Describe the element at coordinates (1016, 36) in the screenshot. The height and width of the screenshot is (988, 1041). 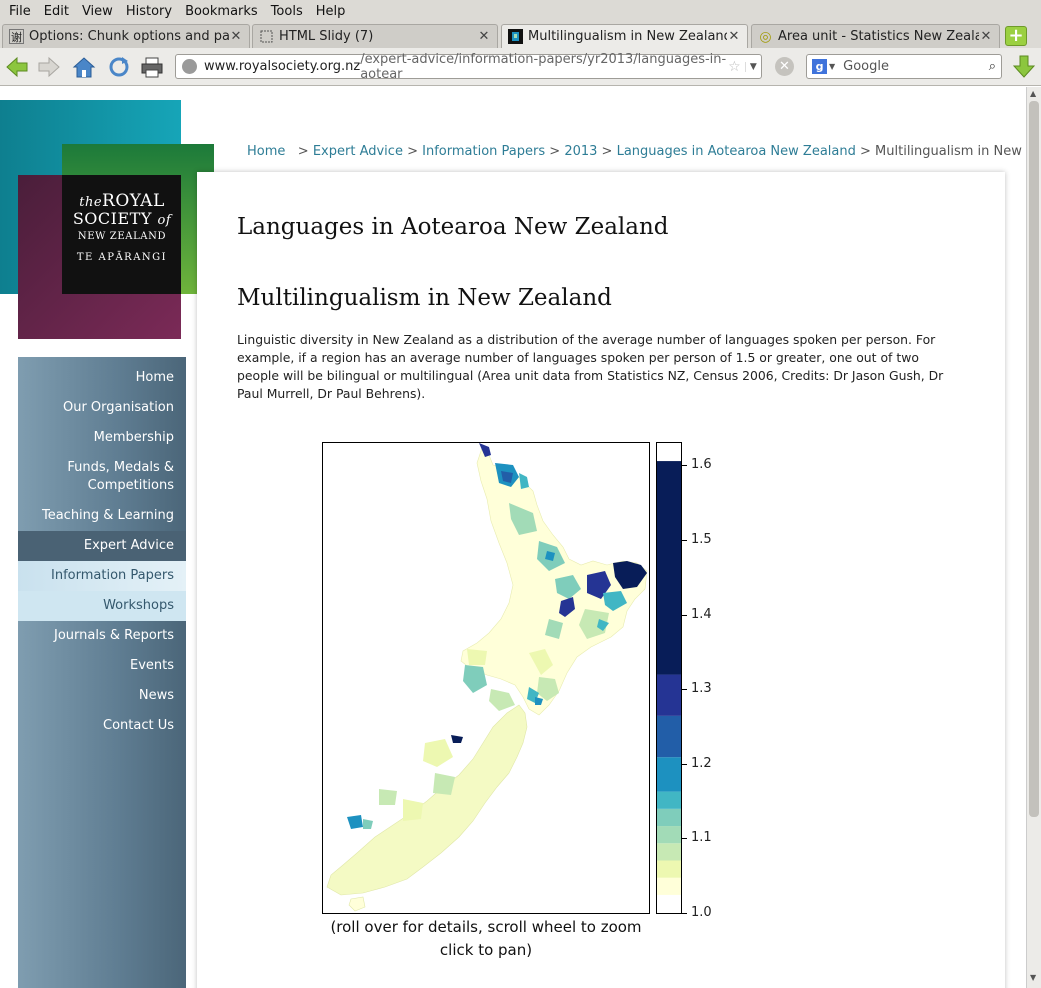
I see `new-tab-button: +` at that location.